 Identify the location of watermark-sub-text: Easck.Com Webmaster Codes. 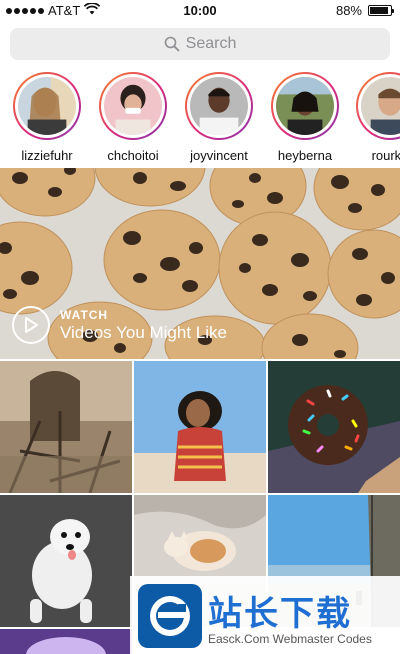
(290, 639).